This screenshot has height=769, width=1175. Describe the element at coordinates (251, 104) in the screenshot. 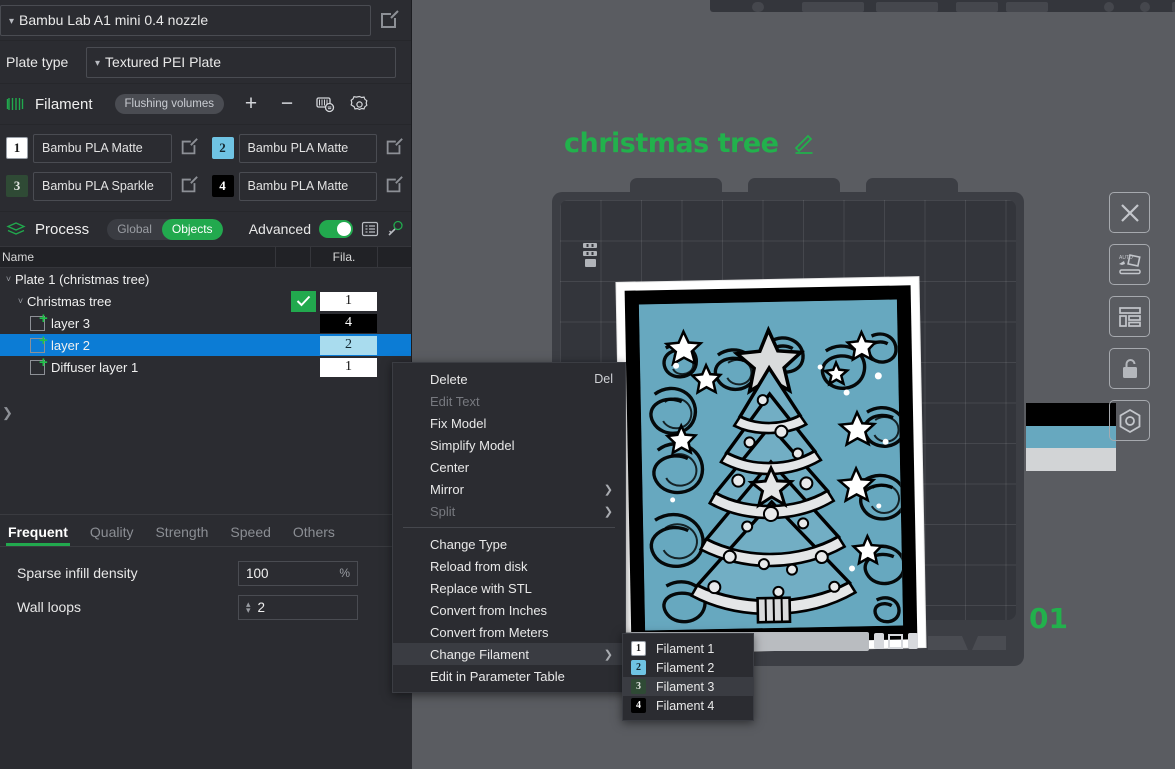

I see `add-filament-icon: +` at that location.